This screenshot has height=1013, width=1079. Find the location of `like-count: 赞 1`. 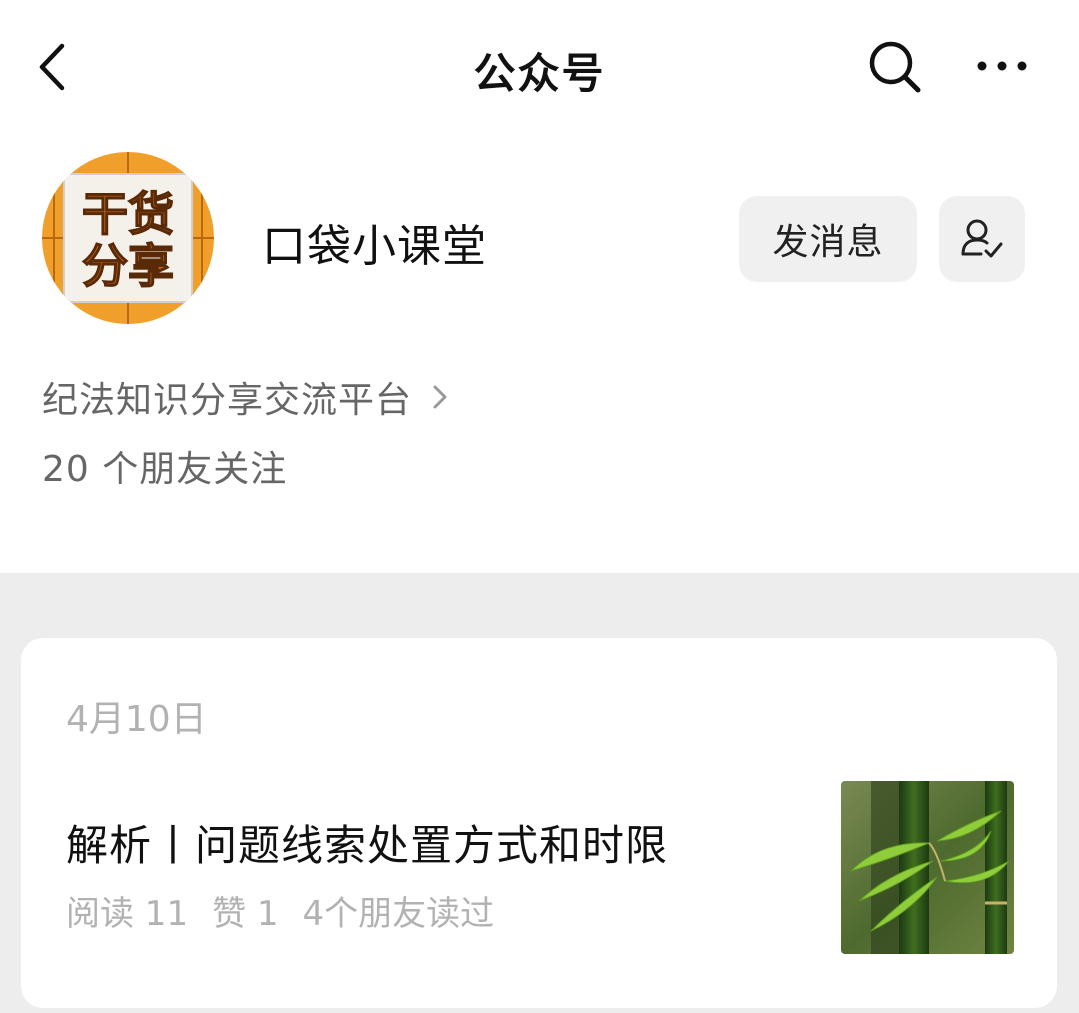

like-count: 赞 1 is located at coordinates (245, 914).